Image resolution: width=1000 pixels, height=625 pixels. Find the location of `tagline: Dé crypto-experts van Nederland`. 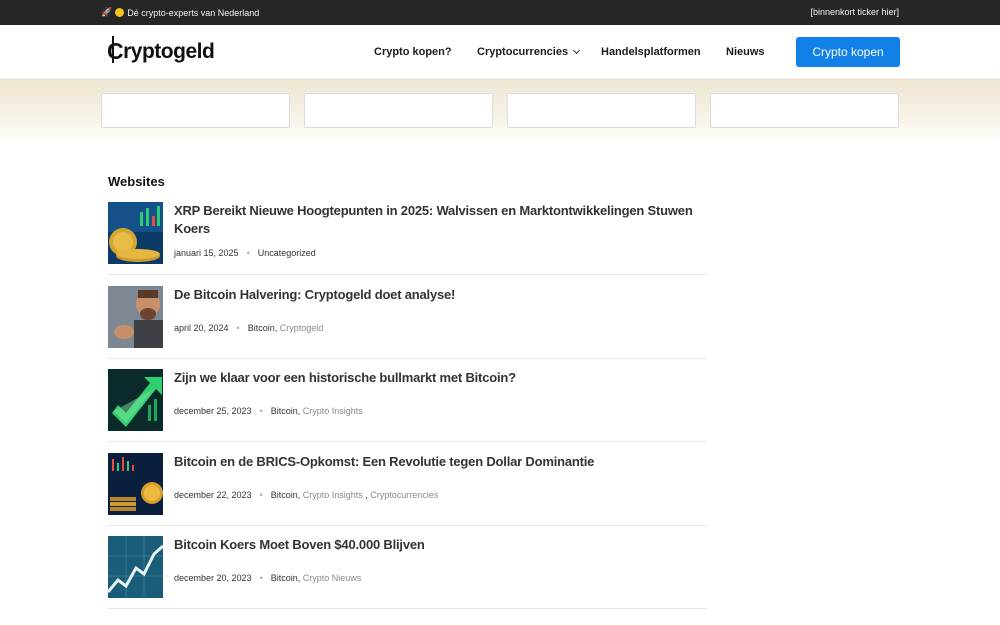

tagline: Dé crypto-experts van Nederland is located at coordinates (193, 12).